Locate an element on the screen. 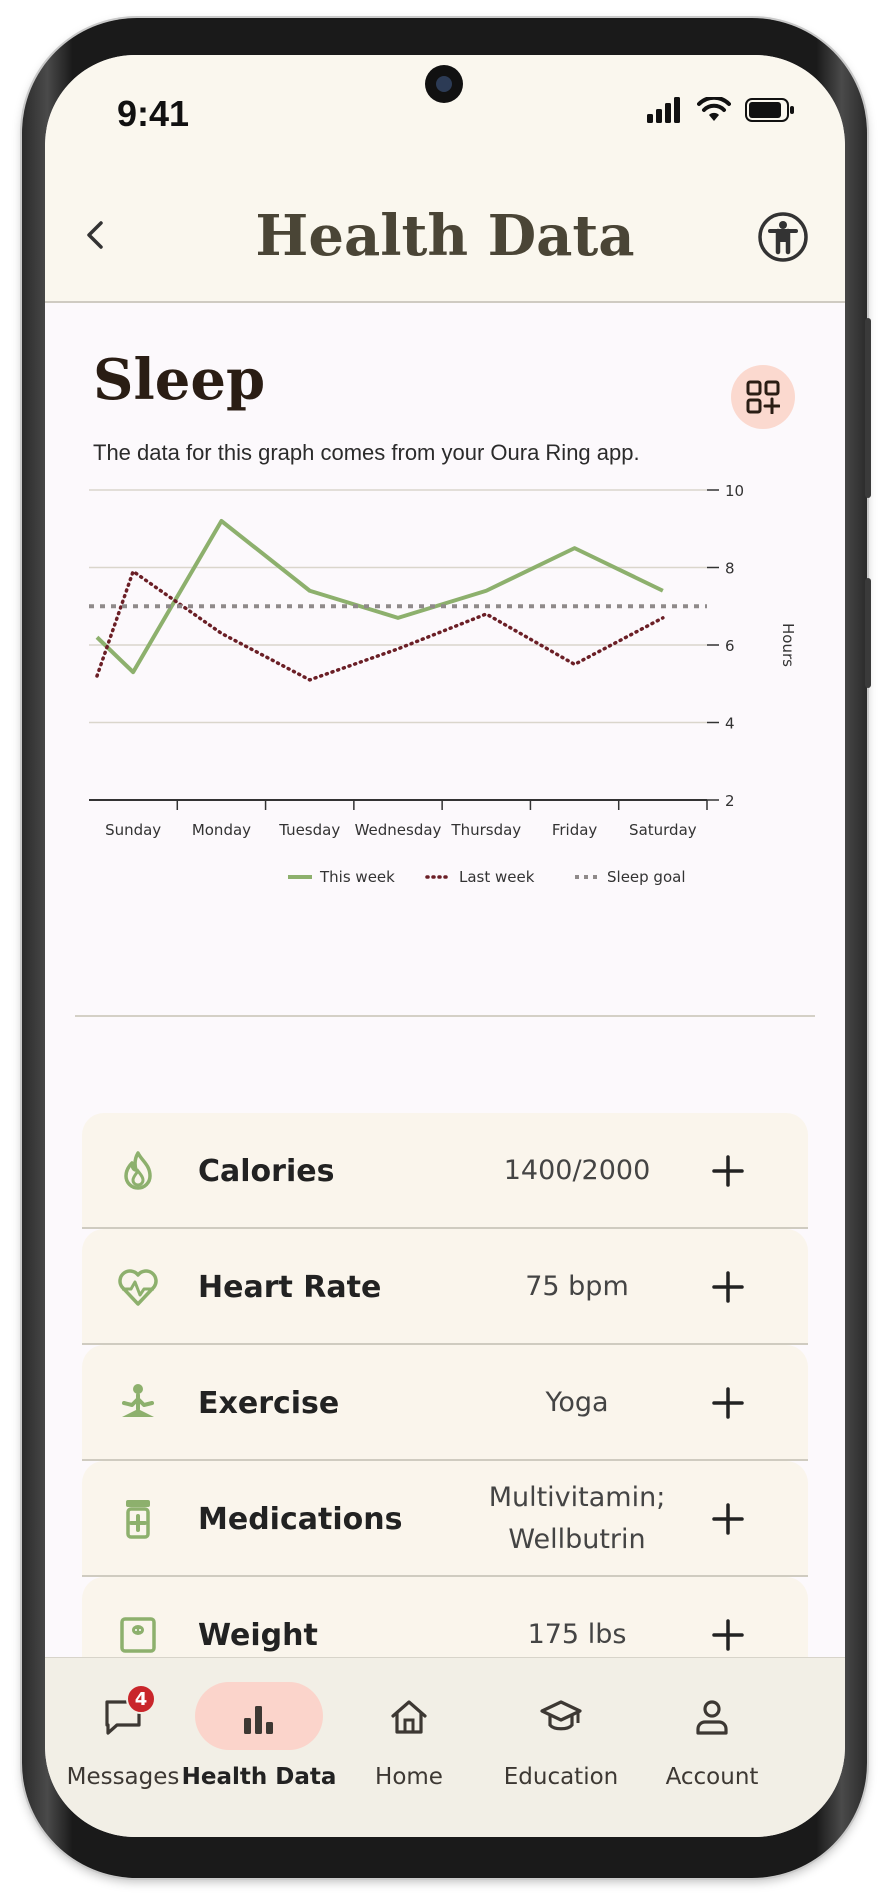 This screenshot has width=889, height=1895. series-line-this-week is located at coordinates (379, 597).